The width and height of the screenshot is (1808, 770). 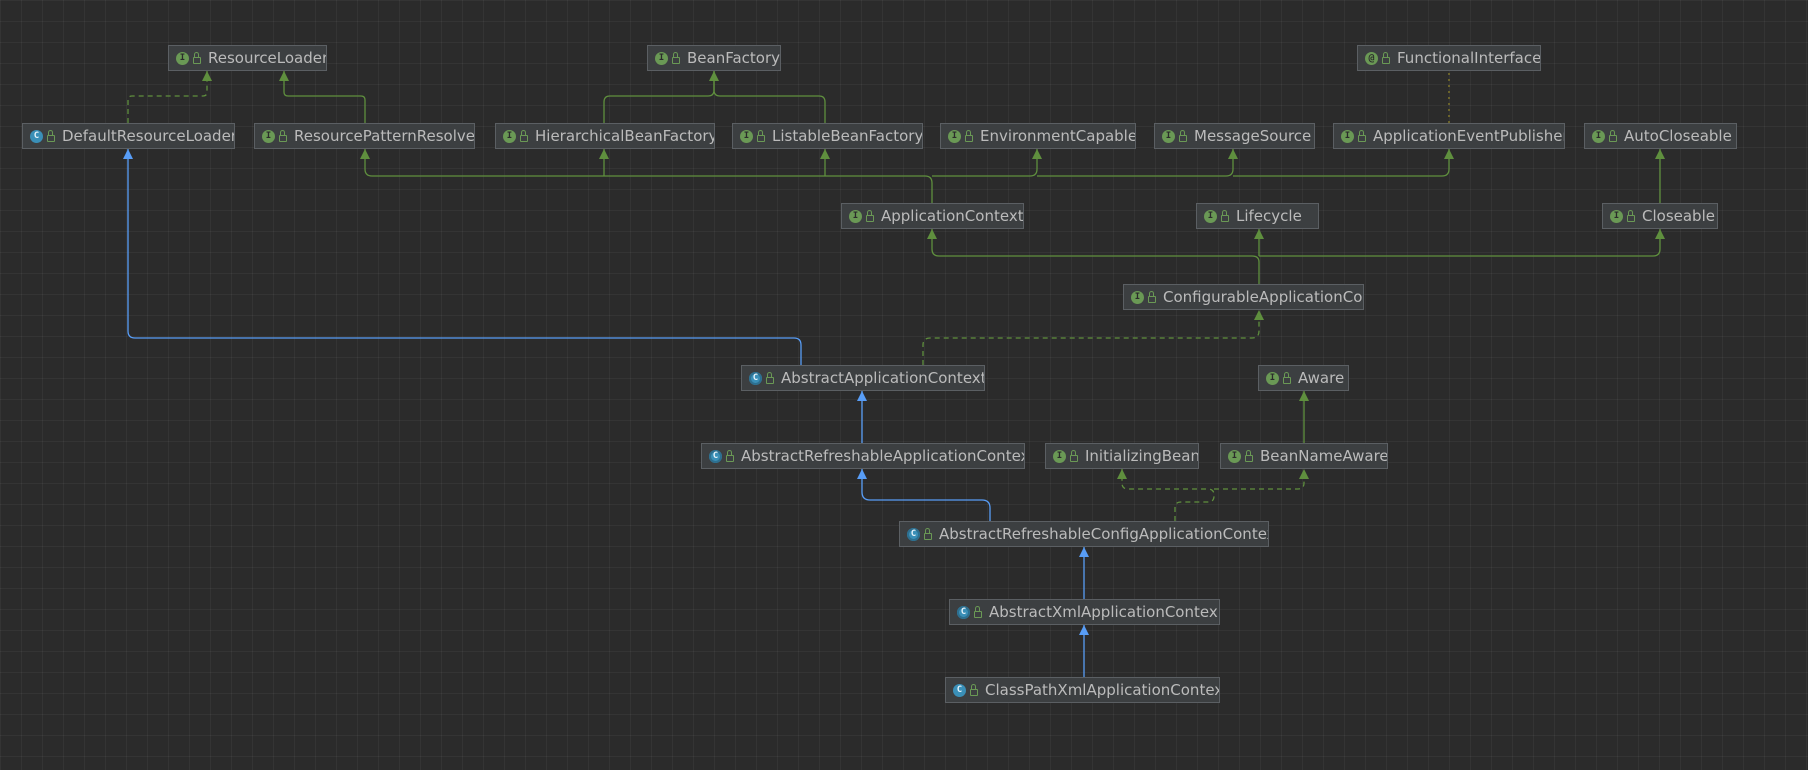 I want to click on node-messagesource: I MessageSource, so click(x=1234, y=136).